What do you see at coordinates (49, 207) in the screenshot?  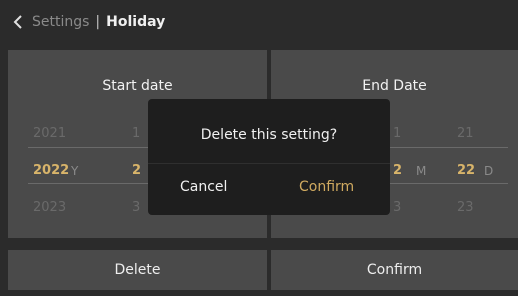 I see `start-year-next: 2023` at bounding box center [49, 207].